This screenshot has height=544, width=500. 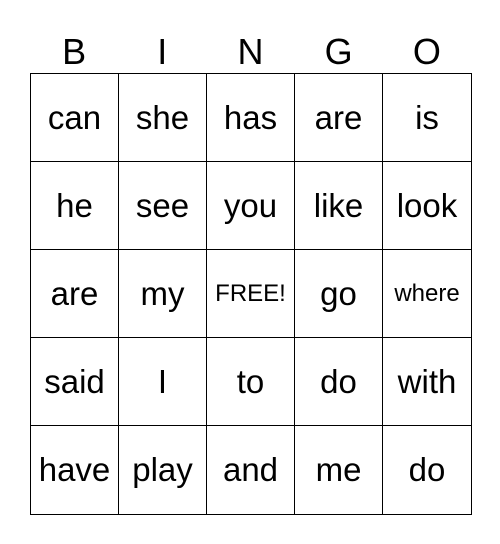 I want to click on header-letter: N, so click(x=250, y=51).